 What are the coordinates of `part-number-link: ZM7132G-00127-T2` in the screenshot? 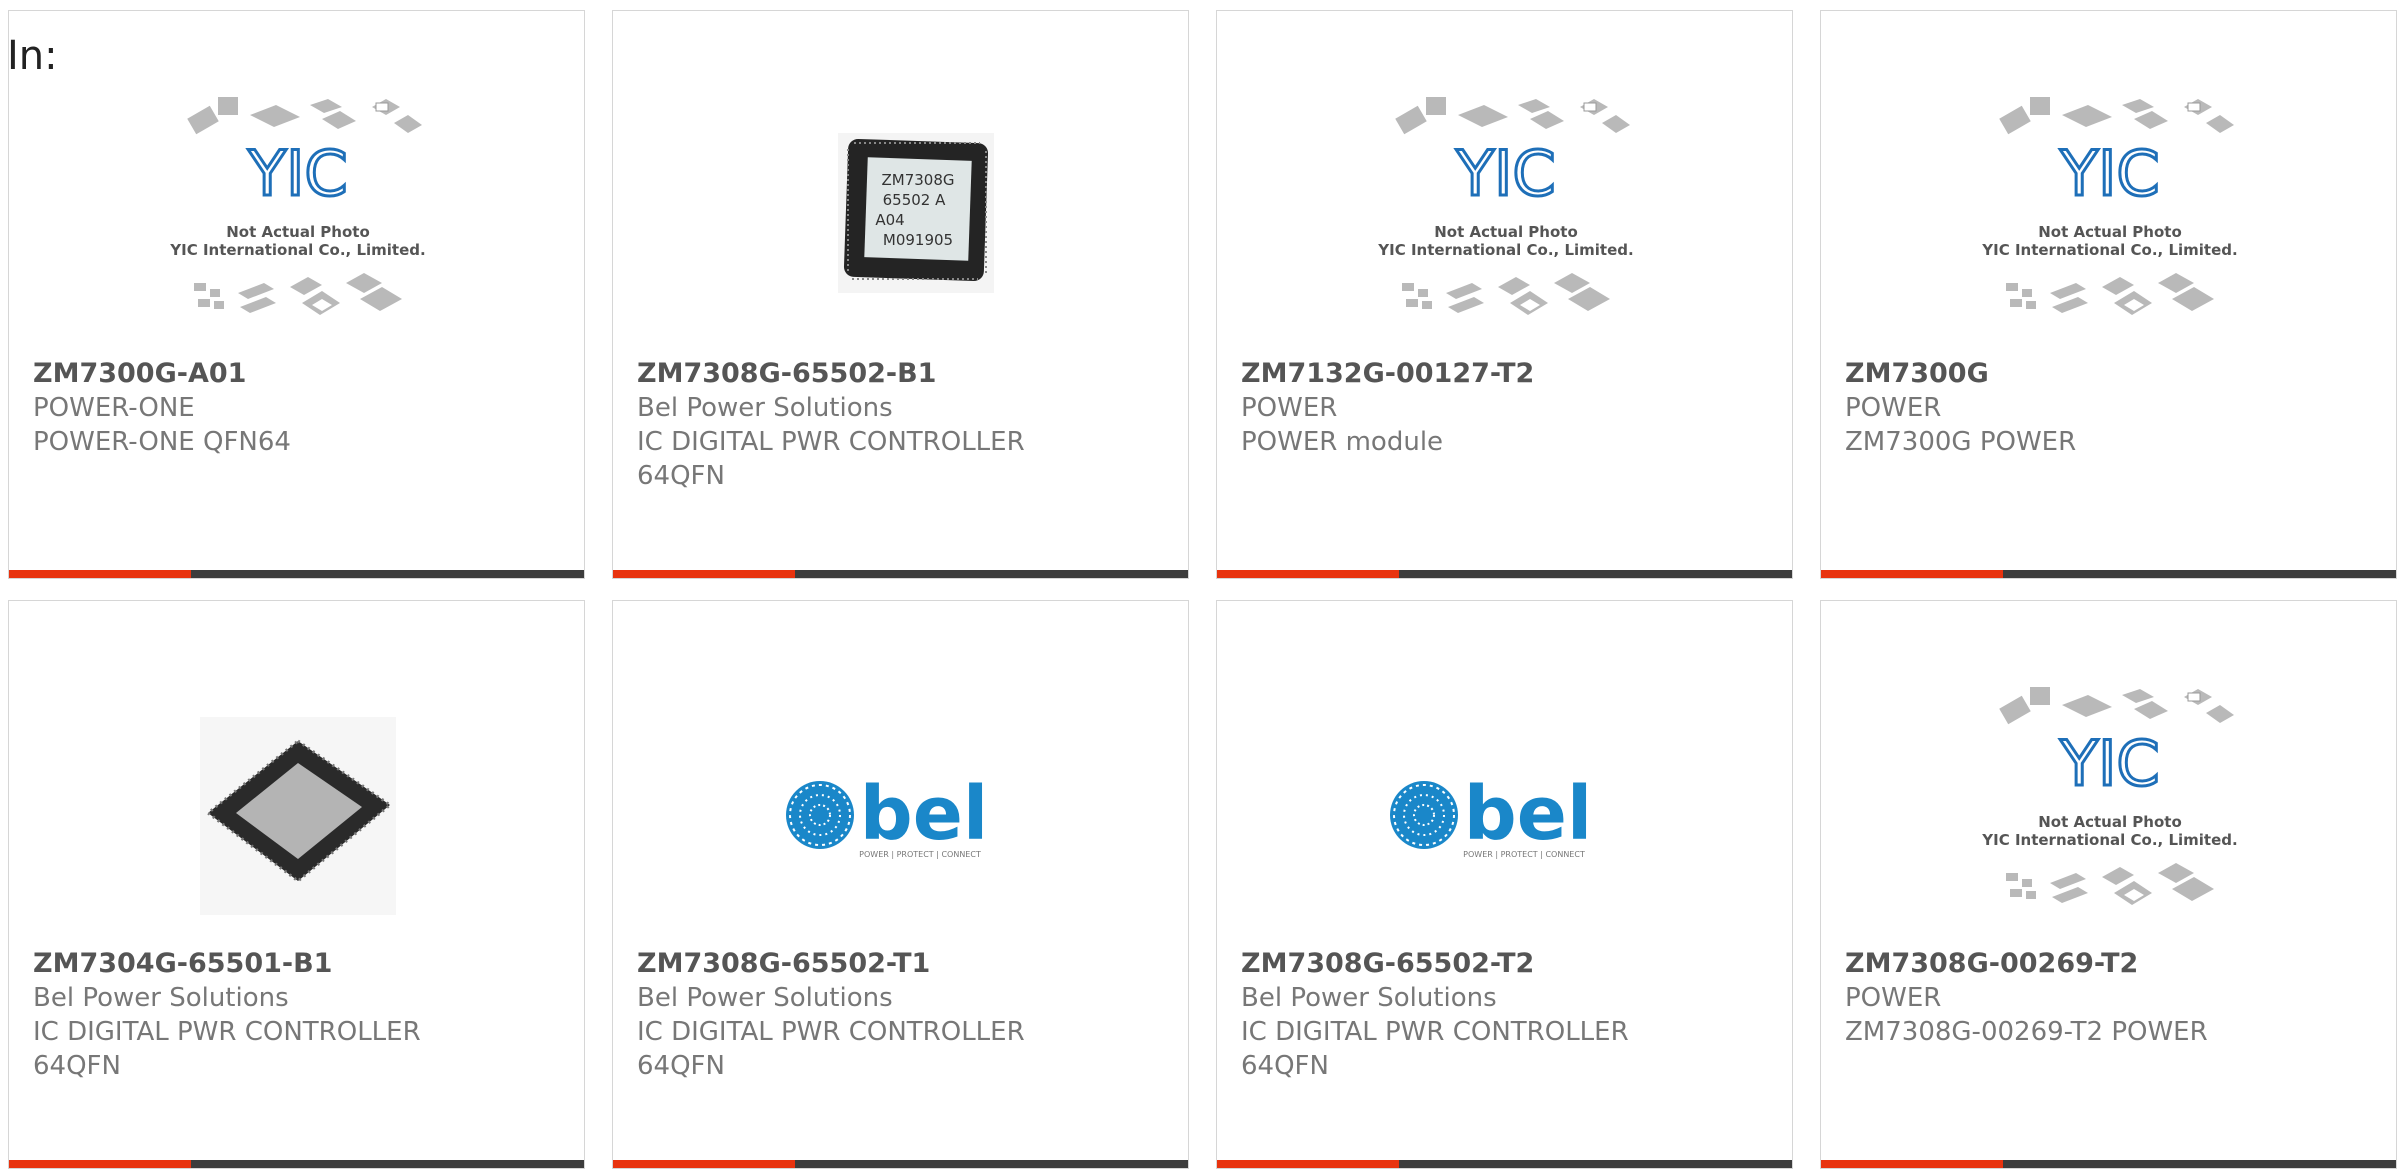 It's located at (1506, 374).